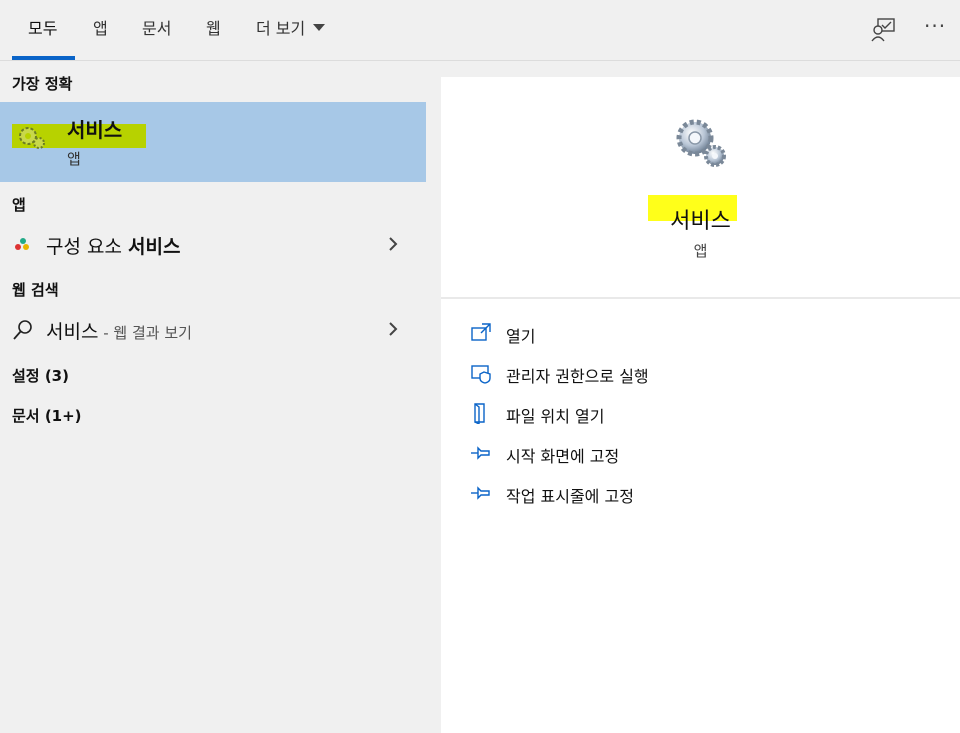 This screenshot has height=733, width=960. What do you see at coordinates (479, 413) in the screenshot?
I see `file-location-icon` at bounding box center [479, 413].